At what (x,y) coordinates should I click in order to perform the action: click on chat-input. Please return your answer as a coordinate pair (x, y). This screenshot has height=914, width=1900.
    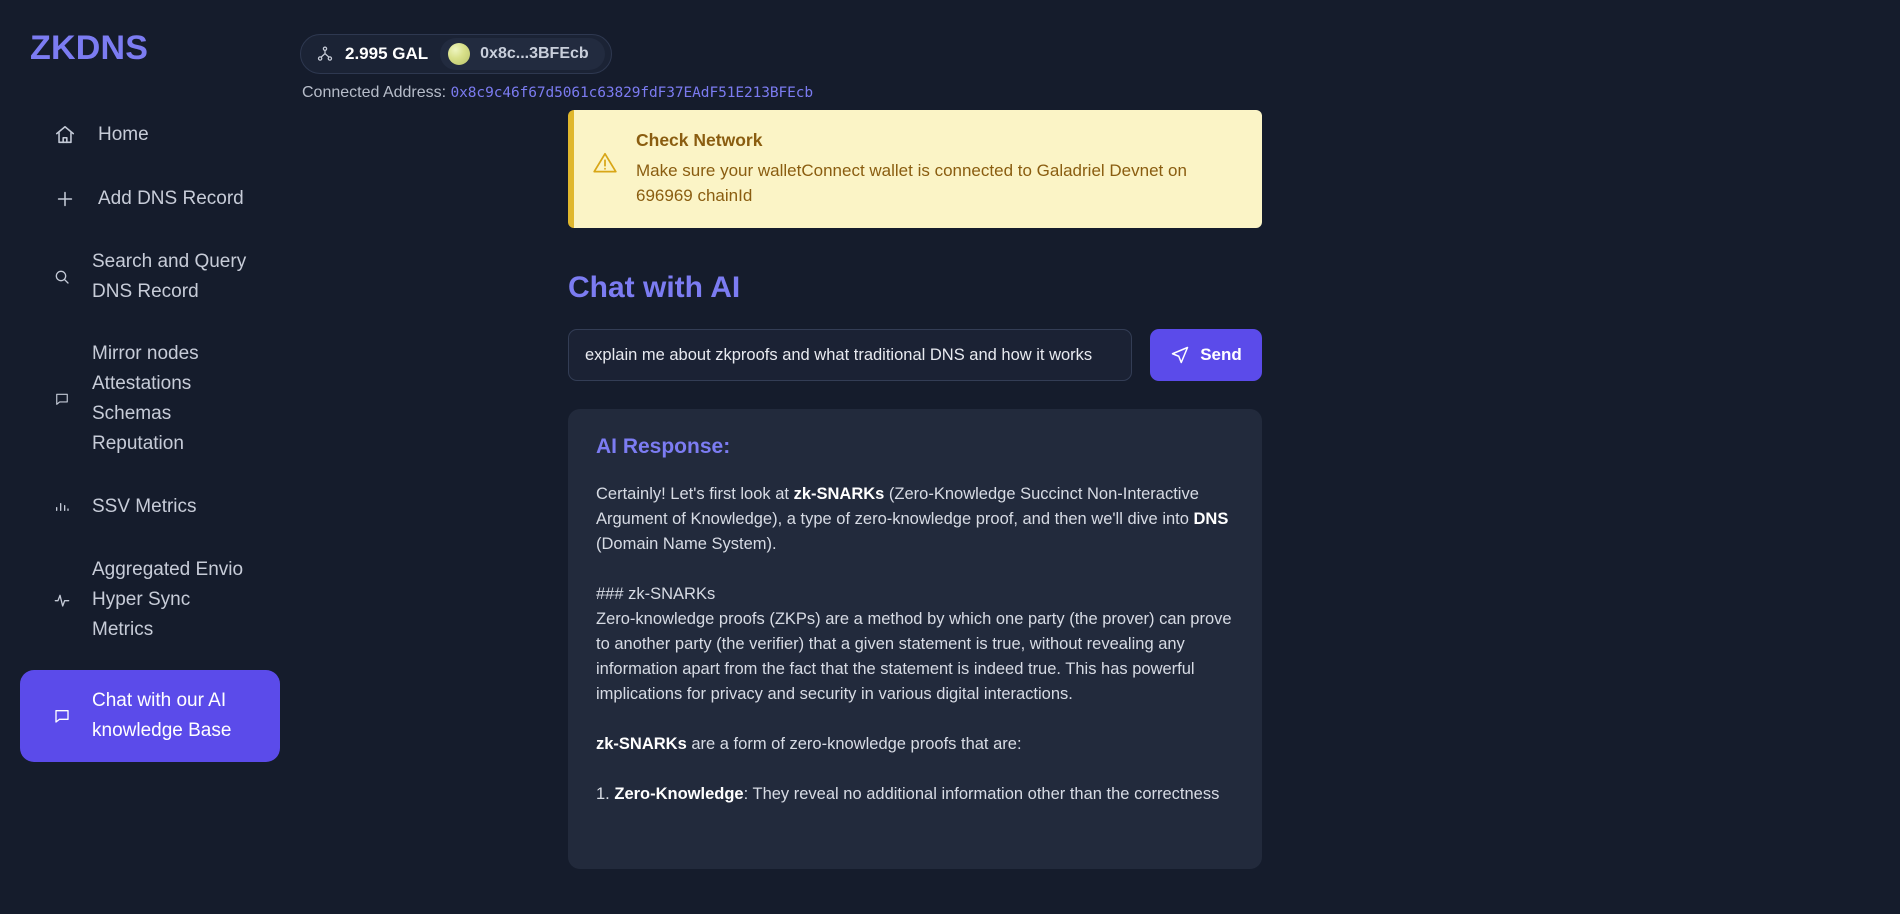
    Looking at the image, I should click on (850, 355).